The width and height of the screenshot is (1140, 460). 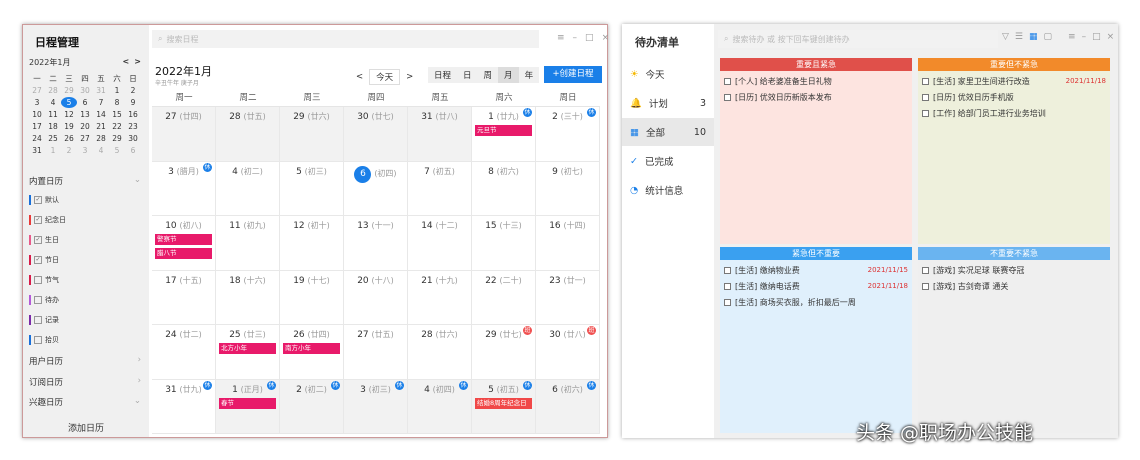 I want to click on day-cell: 28 (廿五), so click(x=248, y=134).